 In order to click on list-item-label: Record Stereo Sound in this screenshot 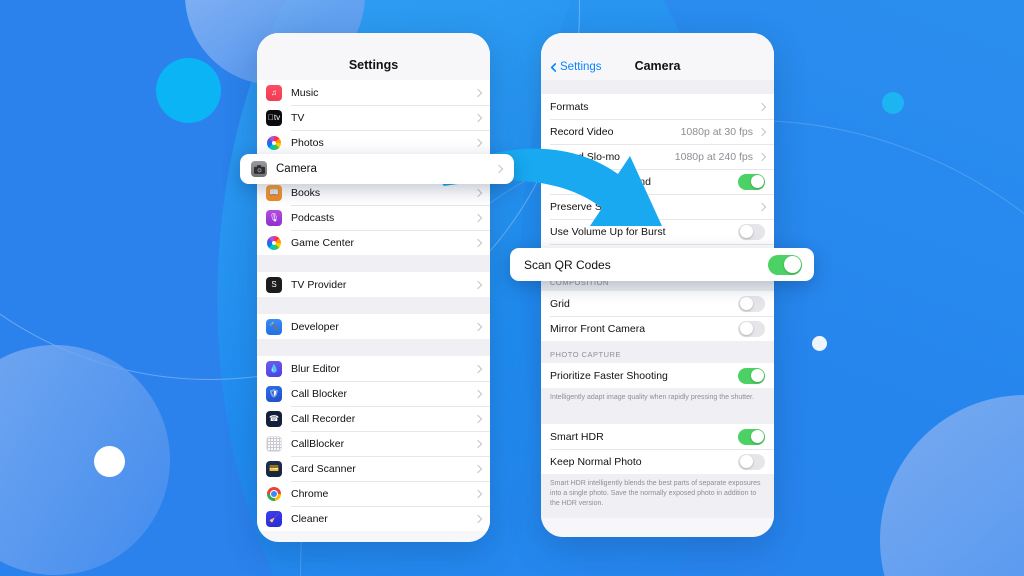, I will do `click(600, 181)`.